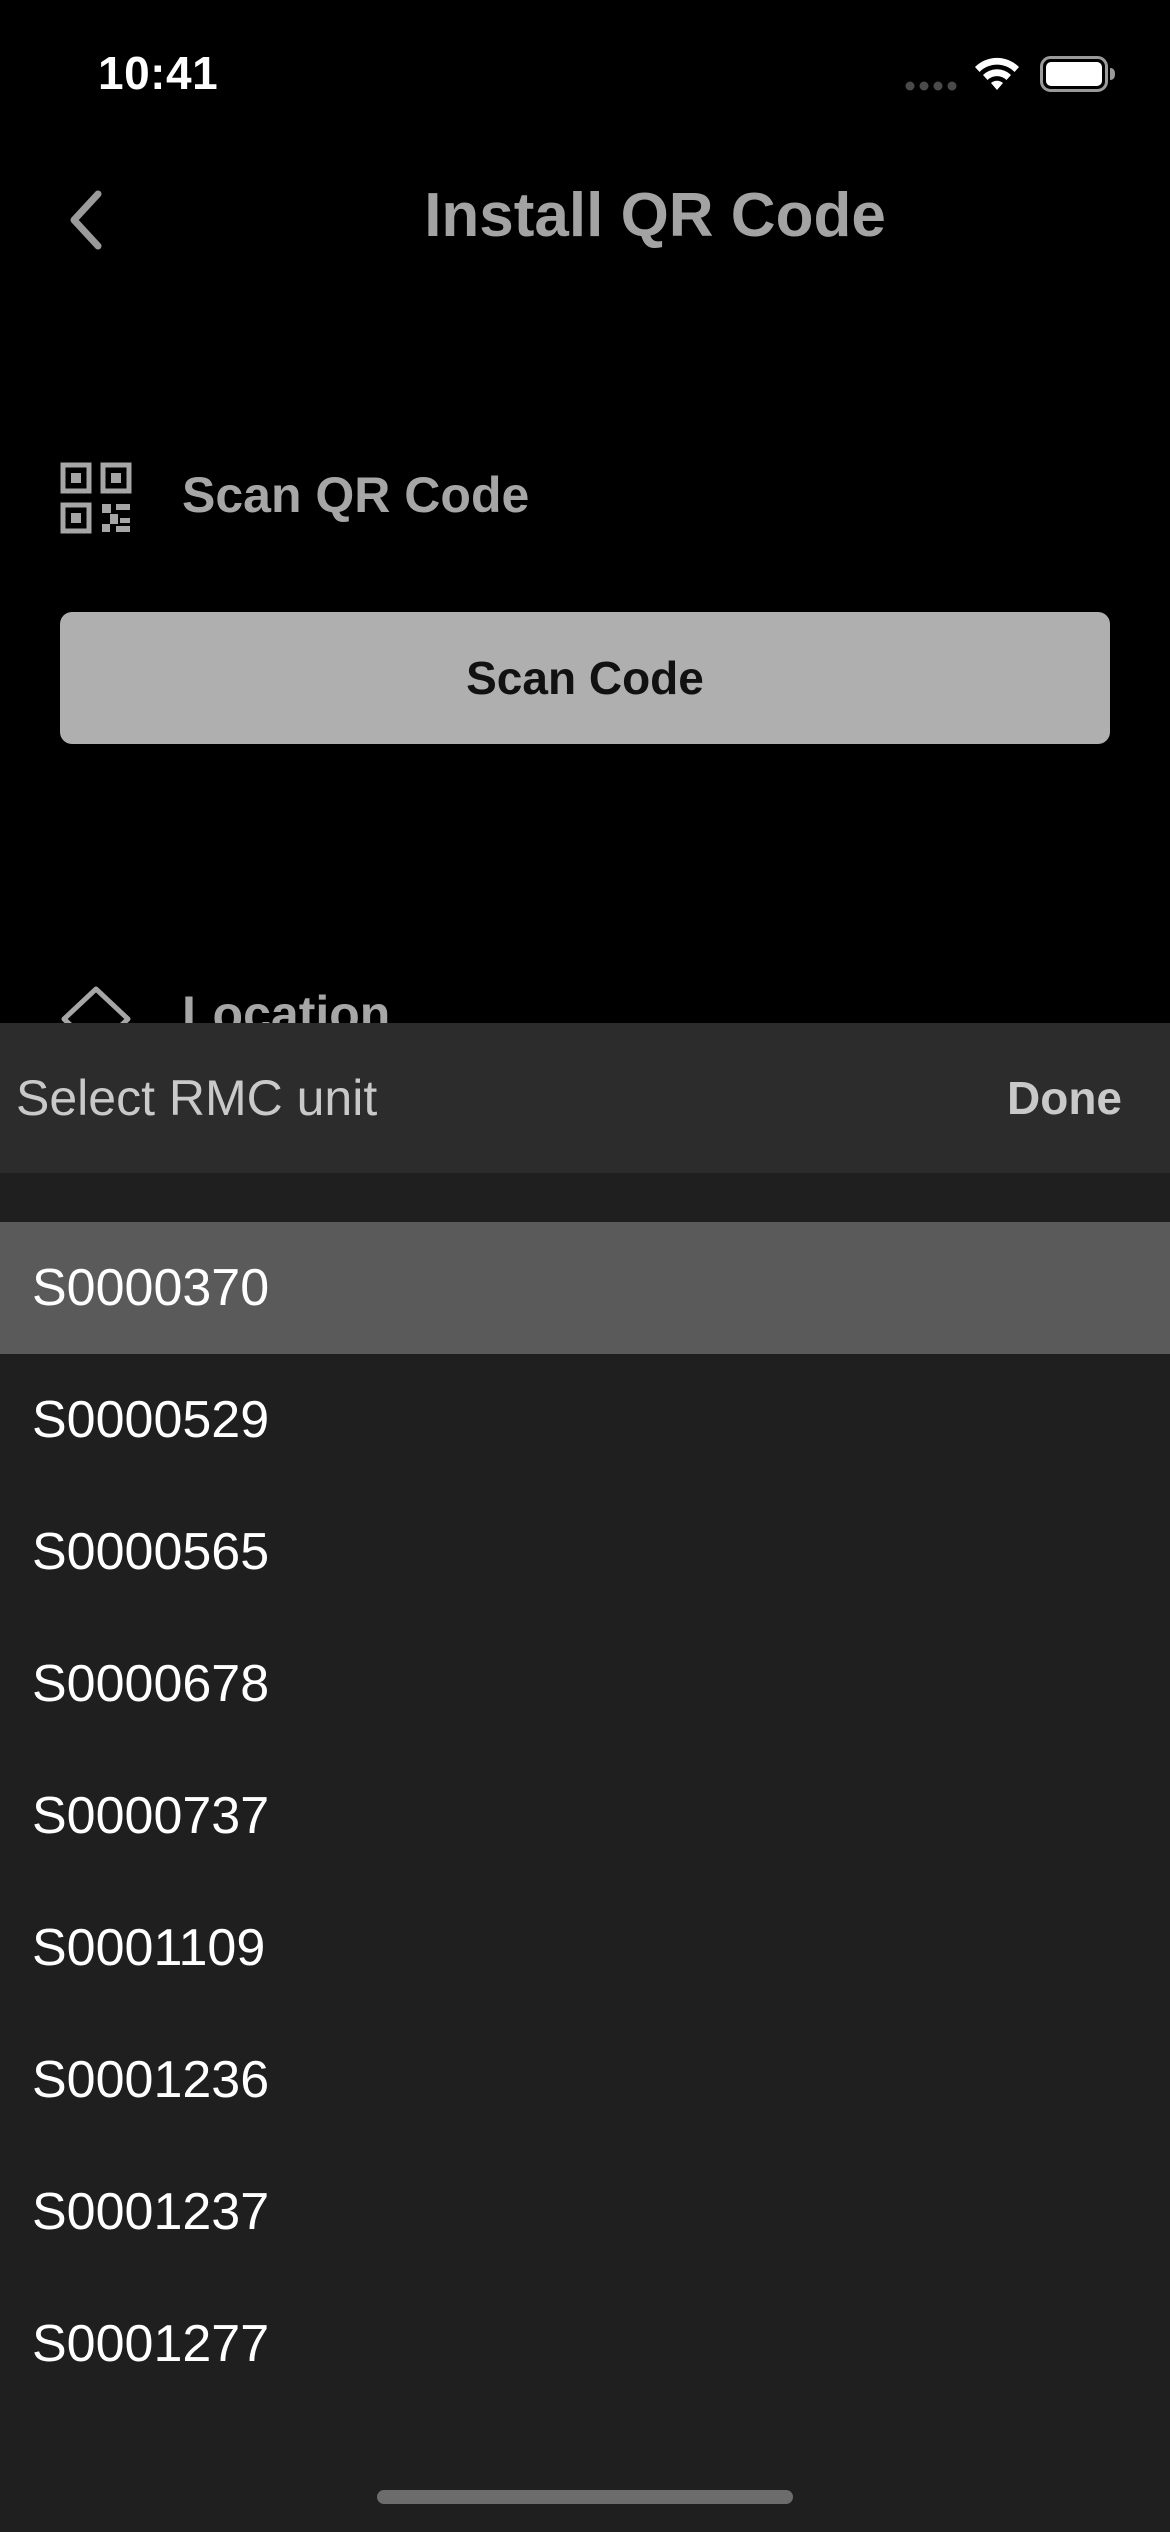  Describe the element at coordinates (1064, 1098) in the screenshot. I see `done-button: Done` at that location.